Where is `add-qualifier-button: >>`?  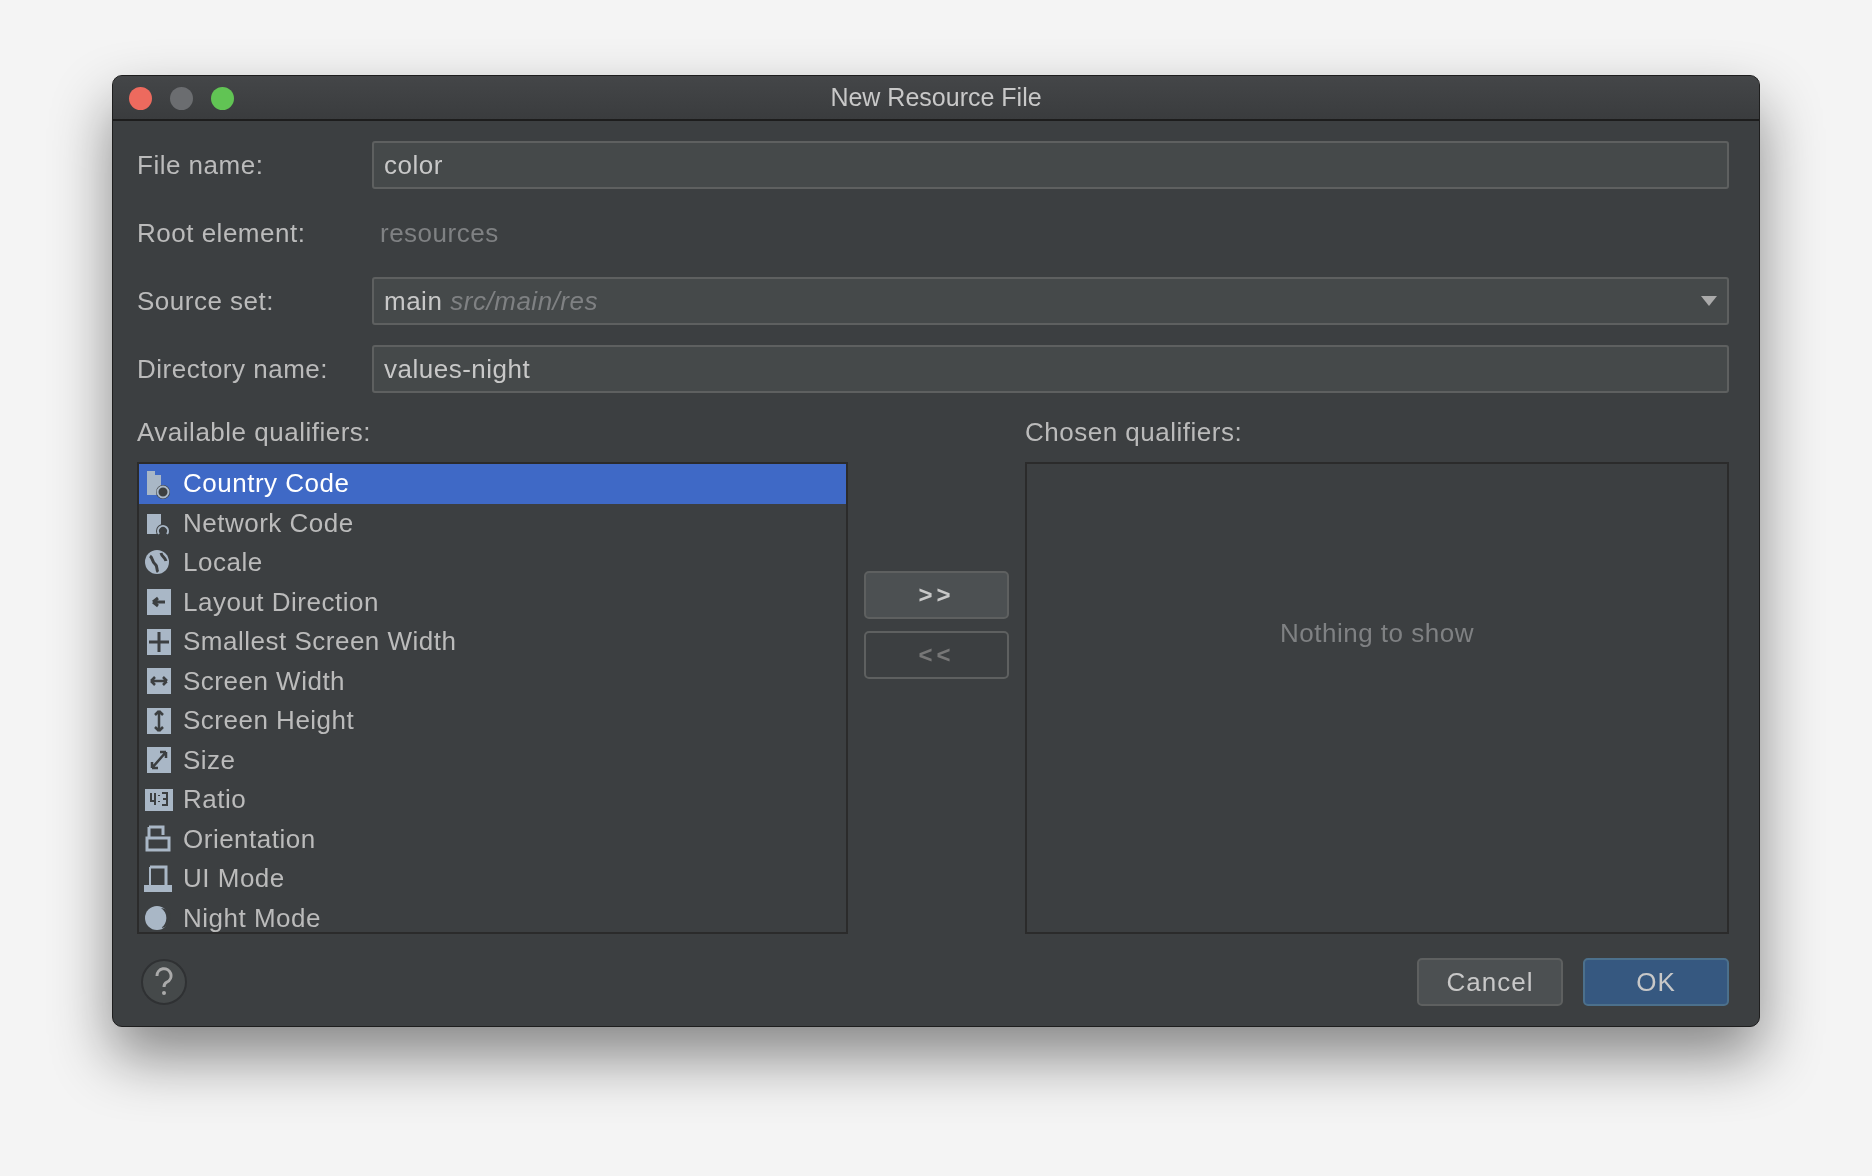 add-qualifier-button: >> is located at coordinates (936, 595).